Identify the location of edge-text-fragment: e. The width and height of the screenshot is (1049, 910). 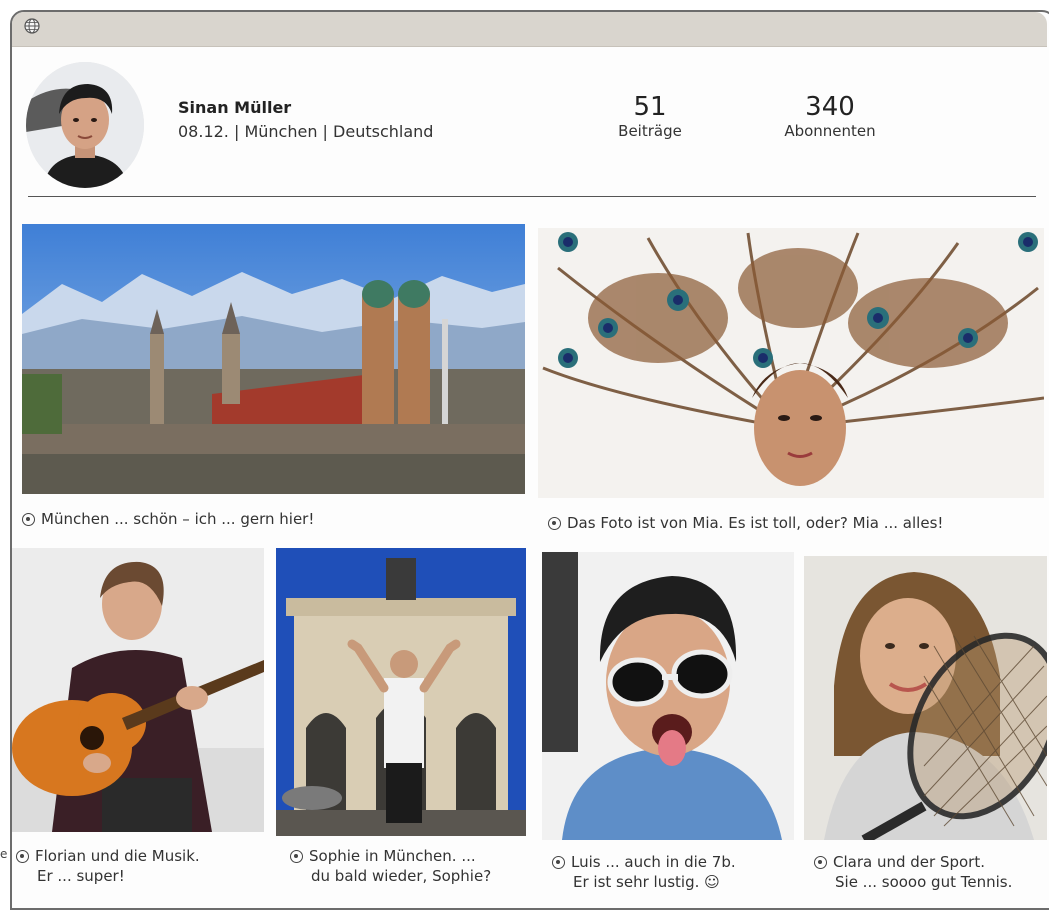
(4, 854).